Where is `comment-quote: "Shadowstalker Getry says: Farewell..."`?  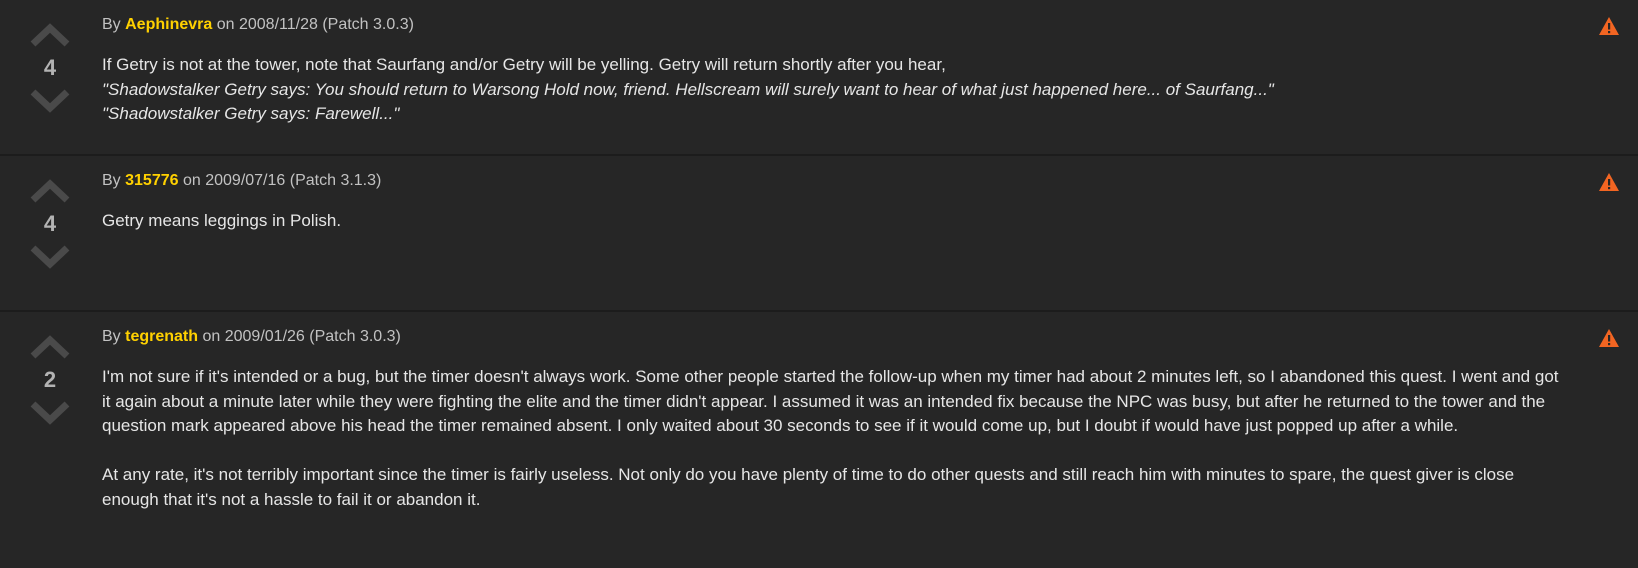
comment-quote: "Shadowstalker Getry says: Farewell..." is located at coordinates (251, 113).